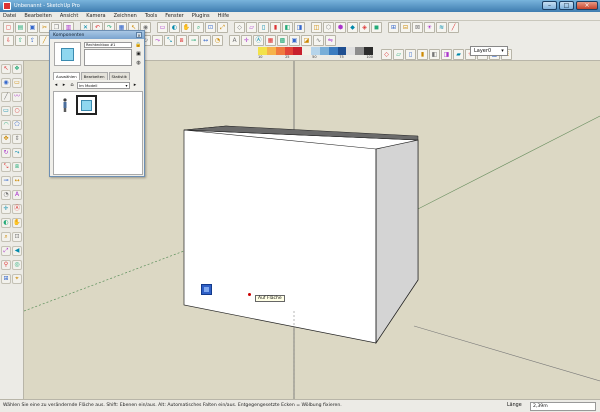 Image resolution: width=600 pixels, height=412 pixels. What do you see at coordinates (20, 27) in the screenshot?
I see `open-icon: ▤` at bounding box center [20, 27].